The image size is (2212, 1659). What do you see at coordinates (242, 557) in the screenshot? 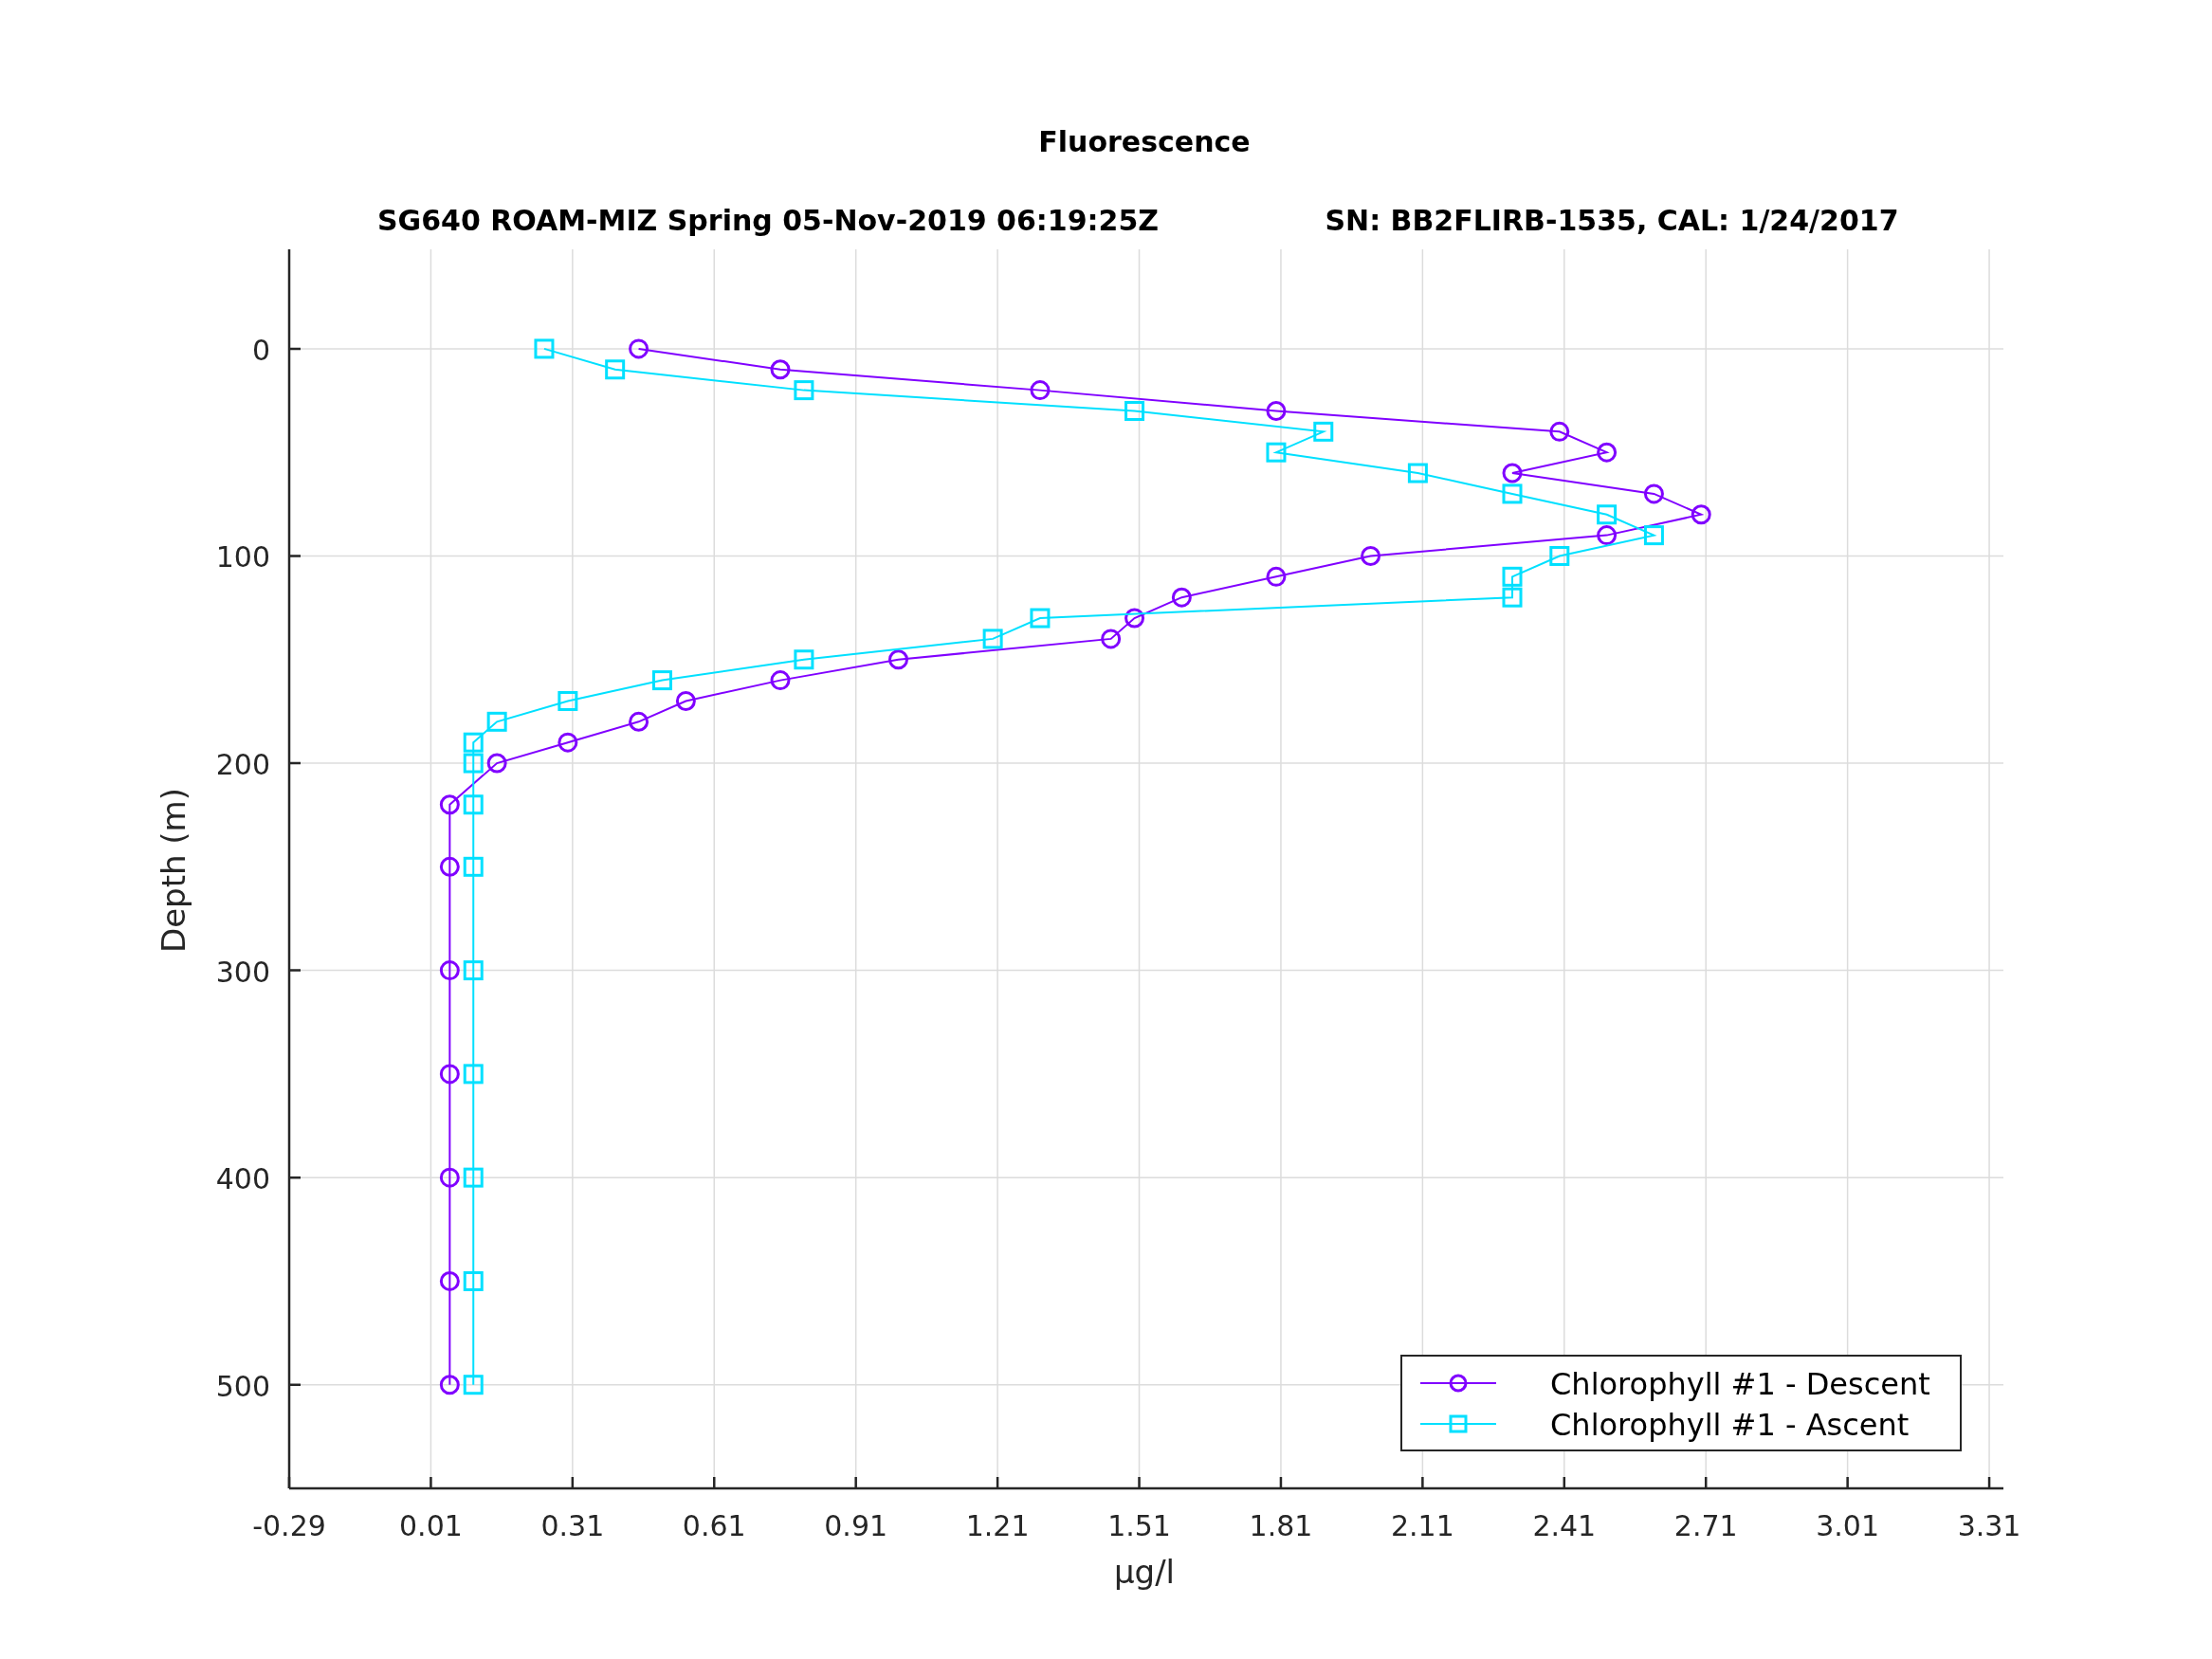
I see `y-tick-label: 100` at bounding box center [242, 557].